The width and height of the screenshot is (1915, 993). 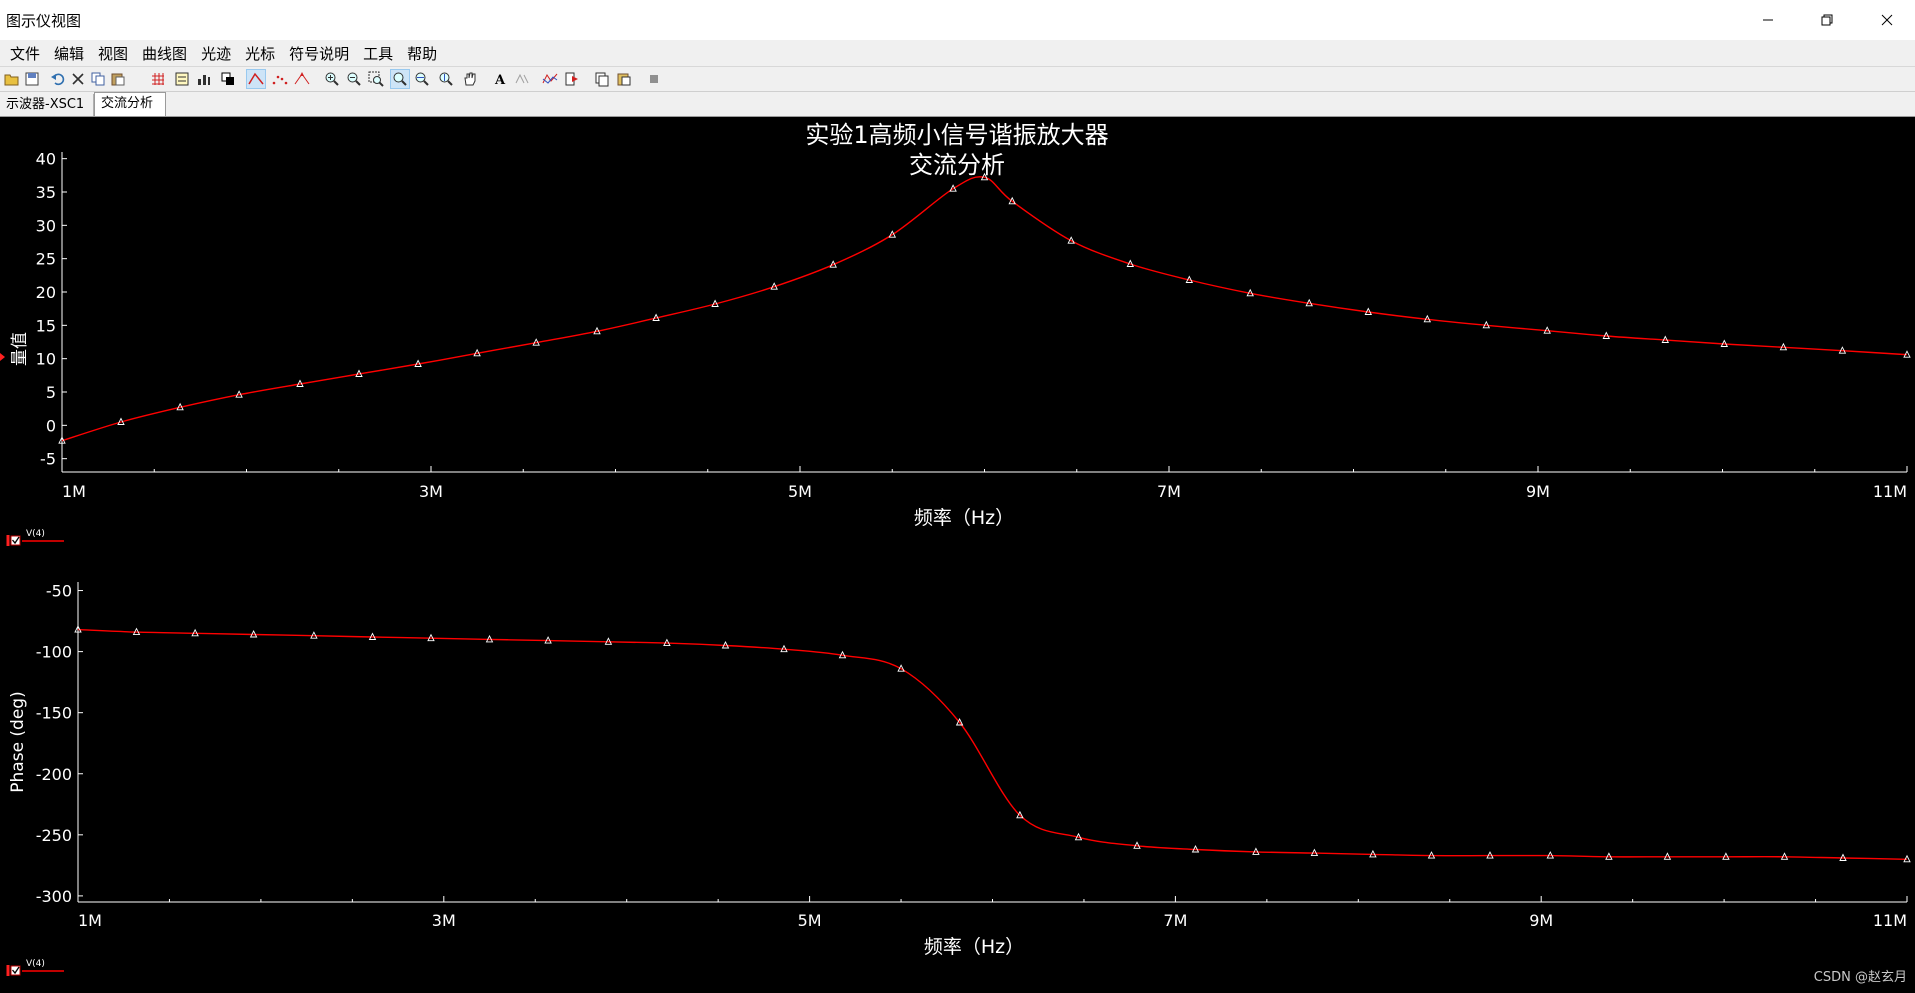 I want to click on zoom-x-button, so click(x=422, y=79).